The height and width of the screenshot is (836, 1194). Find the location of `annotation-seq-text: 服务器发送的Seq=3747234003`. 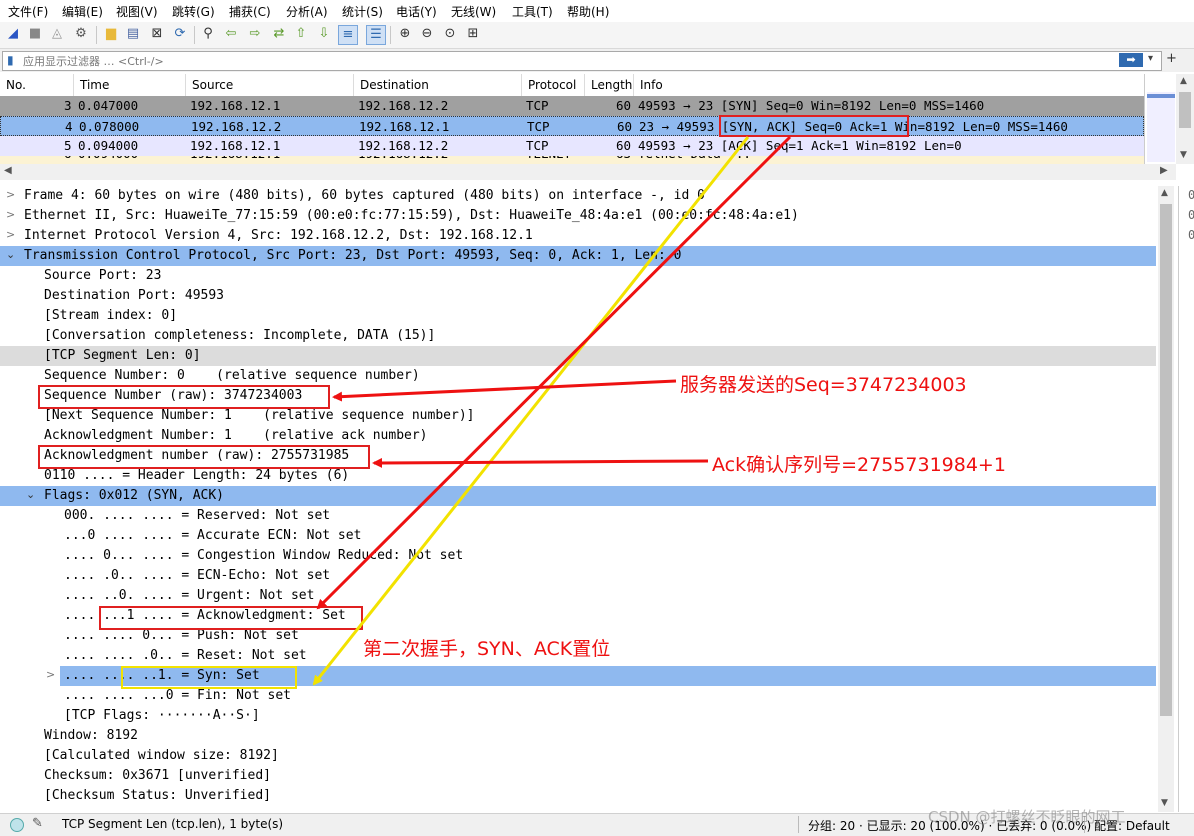

annotation-seq-text: 服务器发送的Seq=3747234003 is located at coordinates (823, 385).